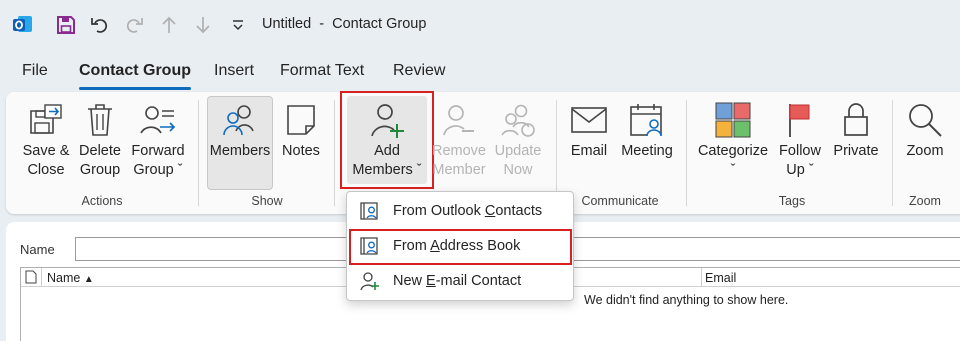 The height and width of the screenshot is (341, 960). I want to click on customize-toolbar-icon, so click(238, 25).